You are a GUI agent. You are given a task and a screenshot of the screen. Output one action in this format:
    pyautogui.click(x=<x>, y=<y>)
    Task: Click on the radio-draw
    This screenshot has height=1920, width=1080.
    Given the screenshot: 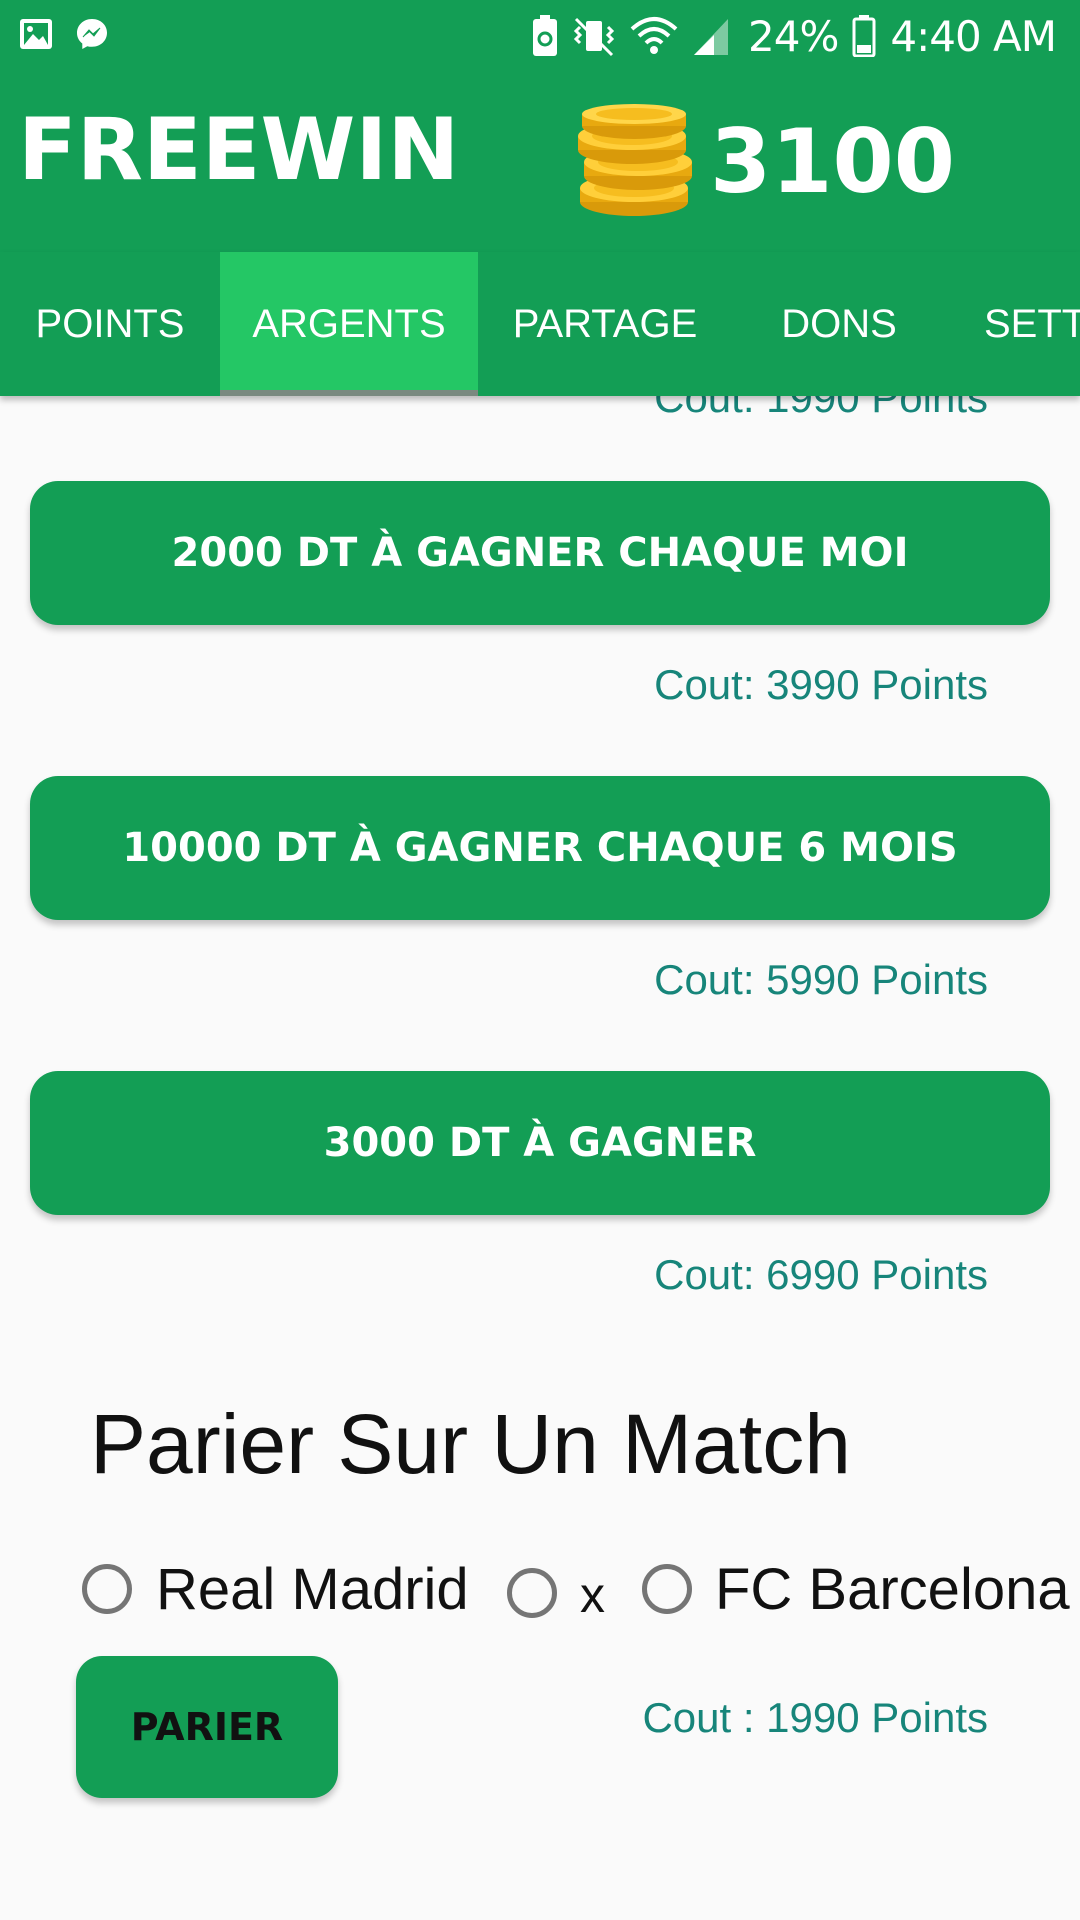 What is the action you would take?
    pyautogui.click(x=532, y=1593)
    